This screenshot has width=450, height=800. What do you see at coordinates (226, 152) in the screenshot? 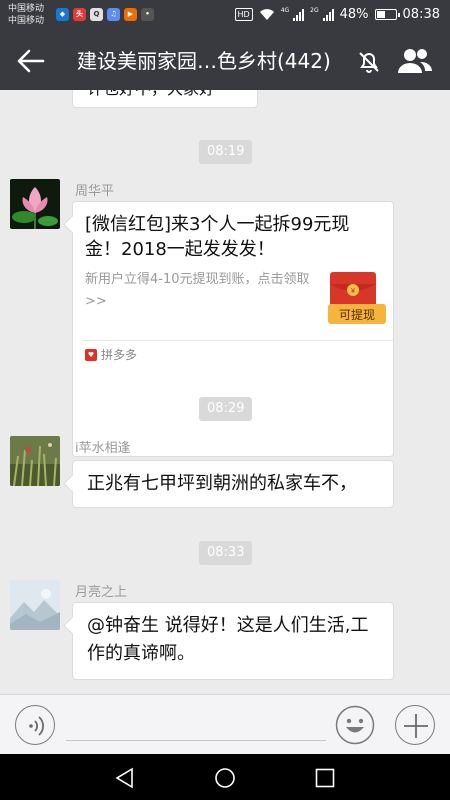
I see `timestamp: 08:19` at bounding box center [226, 152].